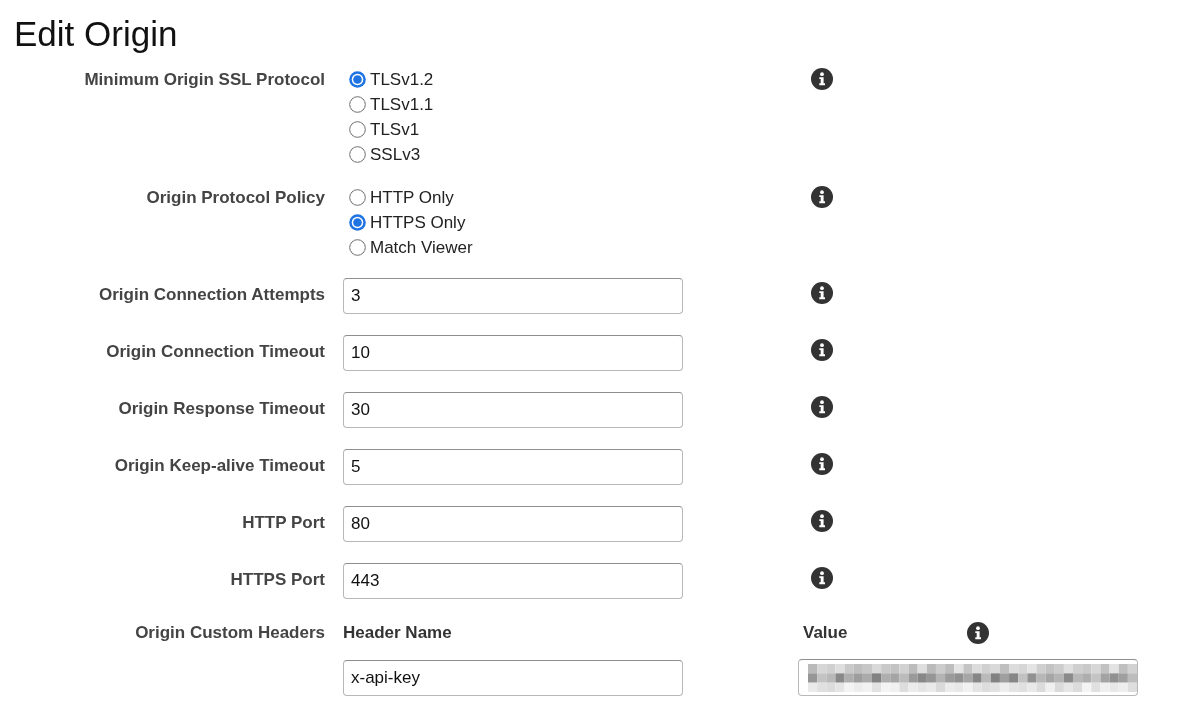 The width and height of the screenshot is (1200, 723). Describe the element at coordinates (513, 353) in the screenshot. I see `text-field: 10` at that location.